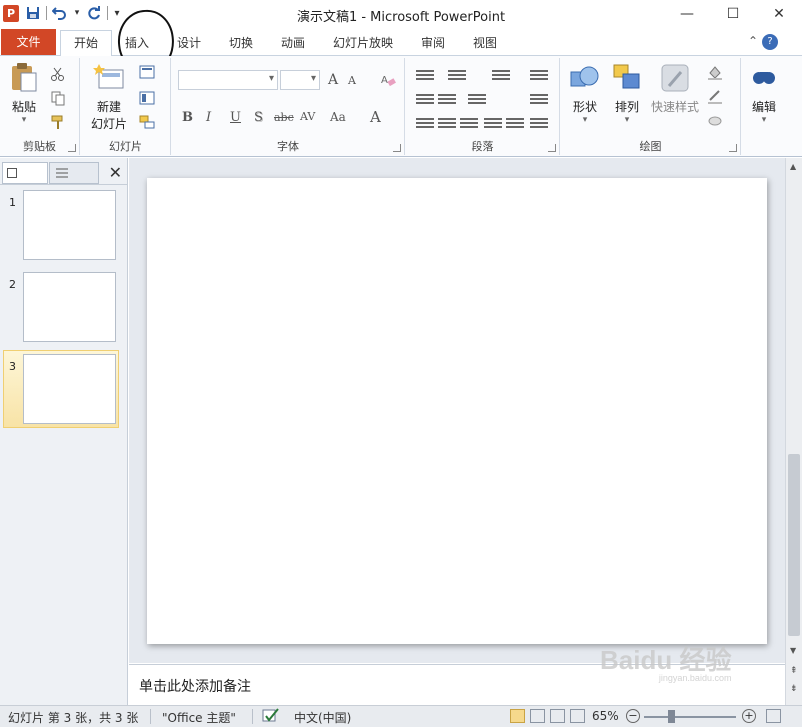 The height and width of the screenshot is (727, 802). I want to click on watermark-text: Baidu 经验, so click(666, 660).